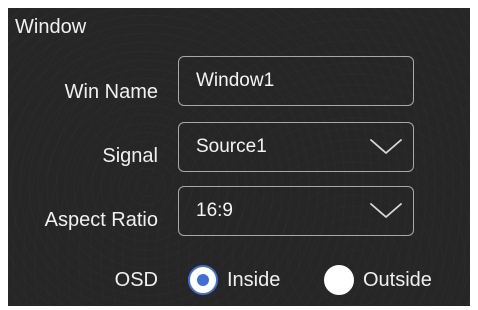 The image size is (478, 310). I want to click on osd-row: OSD Inside Outside, so click(239, 280).